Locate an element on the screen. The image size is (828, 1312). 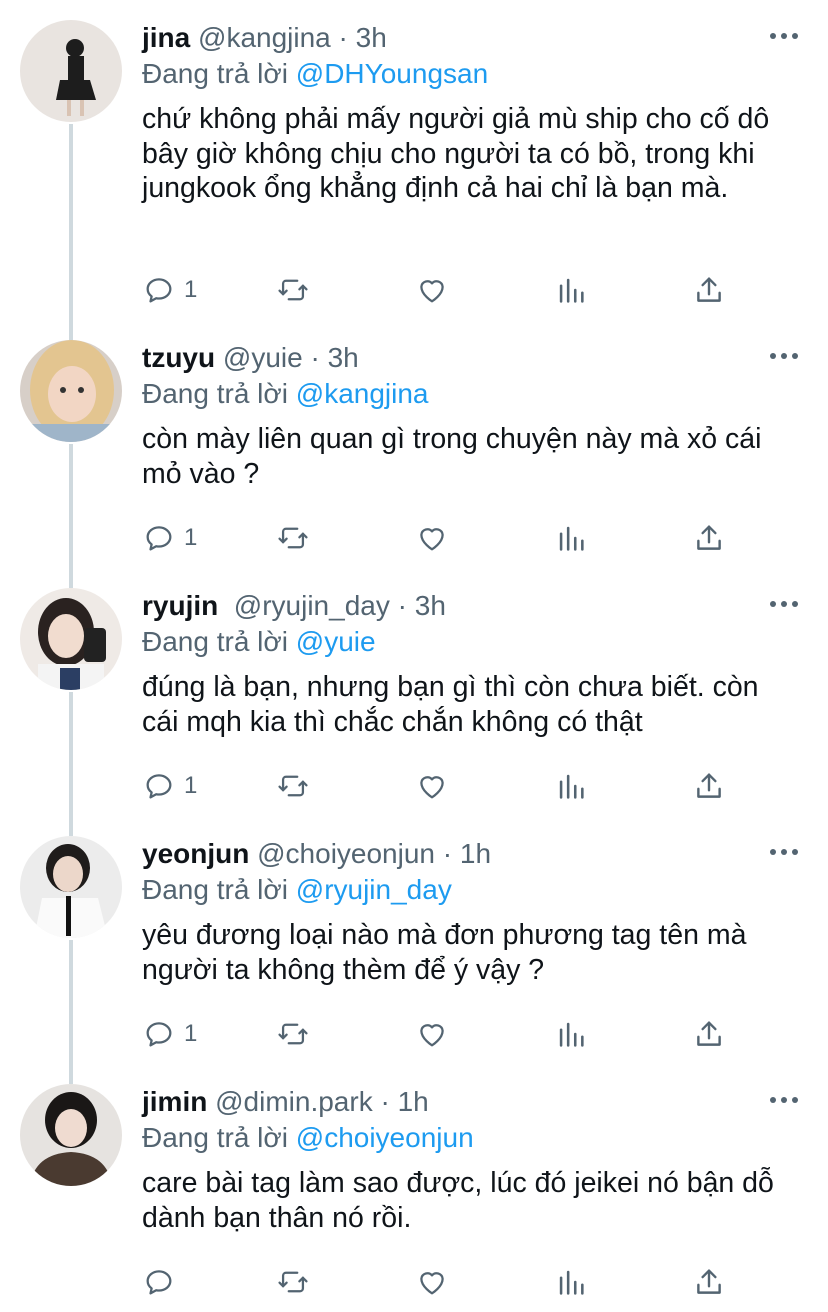
replying-to: Đang trả lời @choiyeonjun is located at coordinates (308, 1138).